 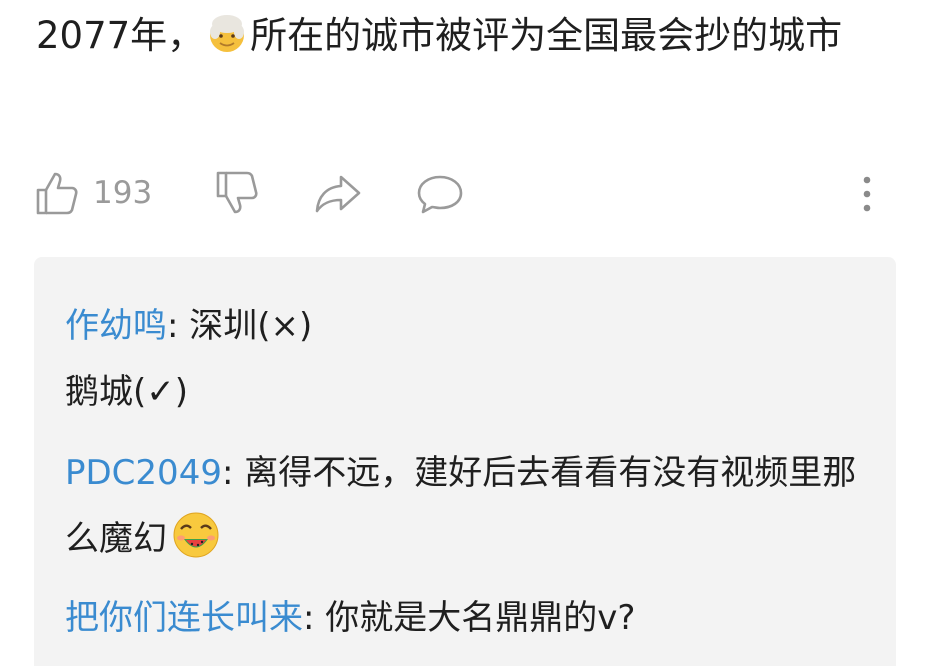 I want to click on thumbs-up-icon, so click(x=57, y=193).